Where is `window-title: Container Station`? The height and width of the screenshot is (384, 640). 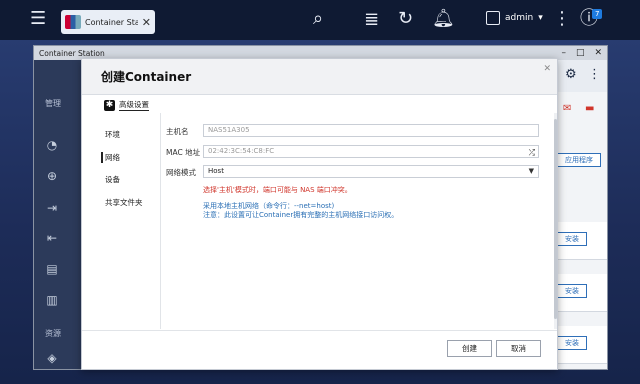
window-title: Container Station is located at coordinates (72, 53).